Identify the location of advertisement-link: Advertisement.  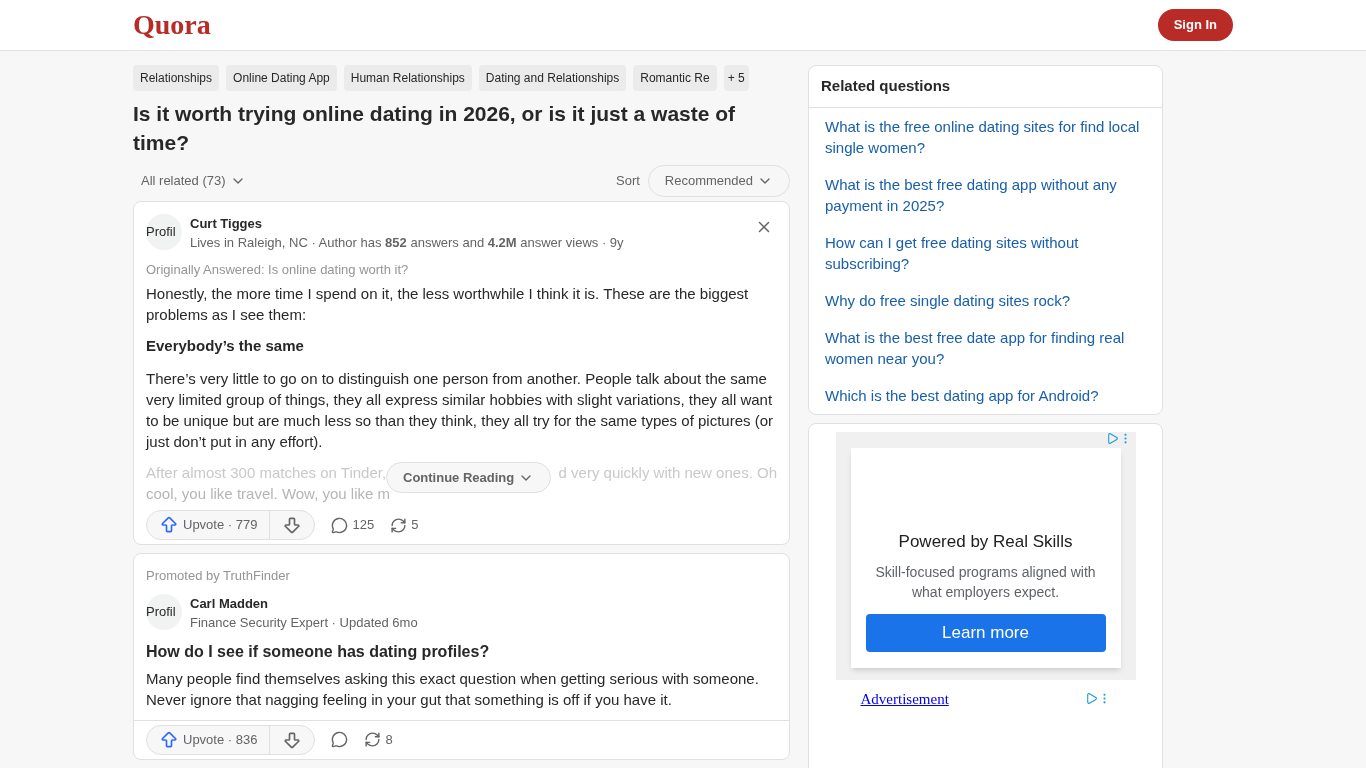
(904, 698).